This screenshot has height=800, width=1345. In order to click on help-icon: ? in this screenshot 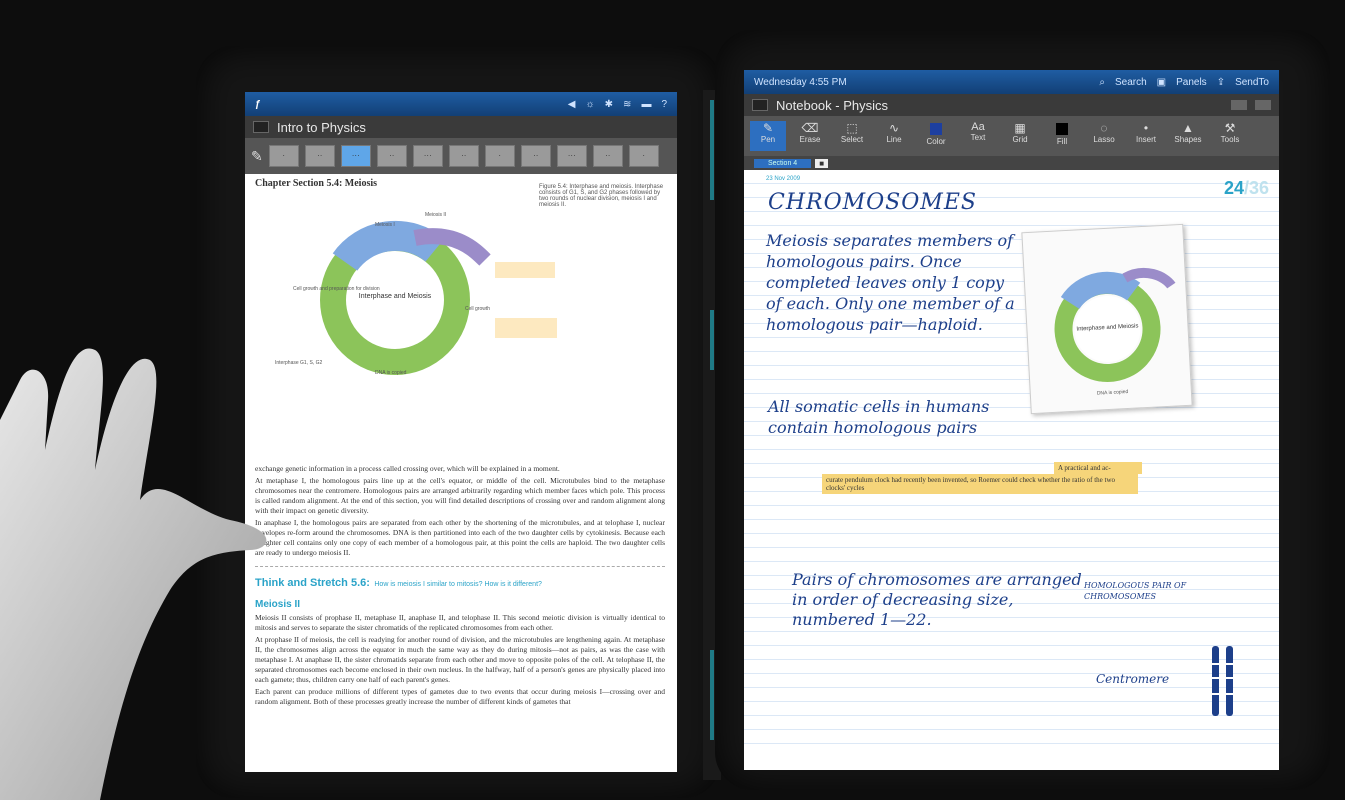, I will do `click(664, 104)`.